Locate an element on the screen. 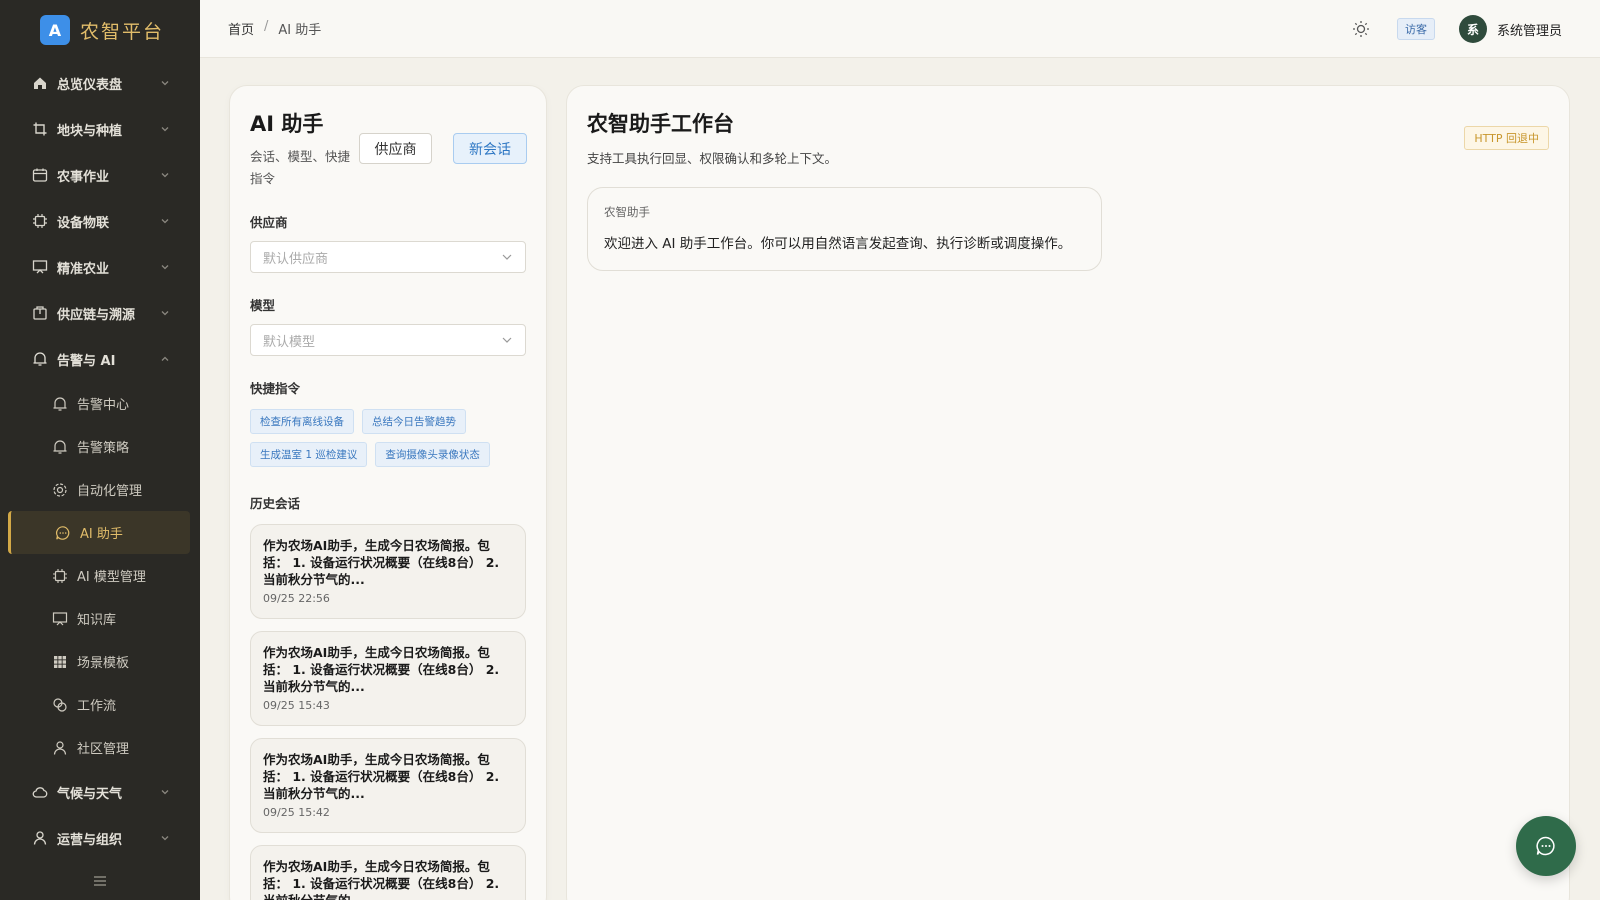 Image resolution: width=1600 pixels, height=900 pixels. panel-subtitle: 会话、模型、快捷指令 is located at coordinates (300, 167).